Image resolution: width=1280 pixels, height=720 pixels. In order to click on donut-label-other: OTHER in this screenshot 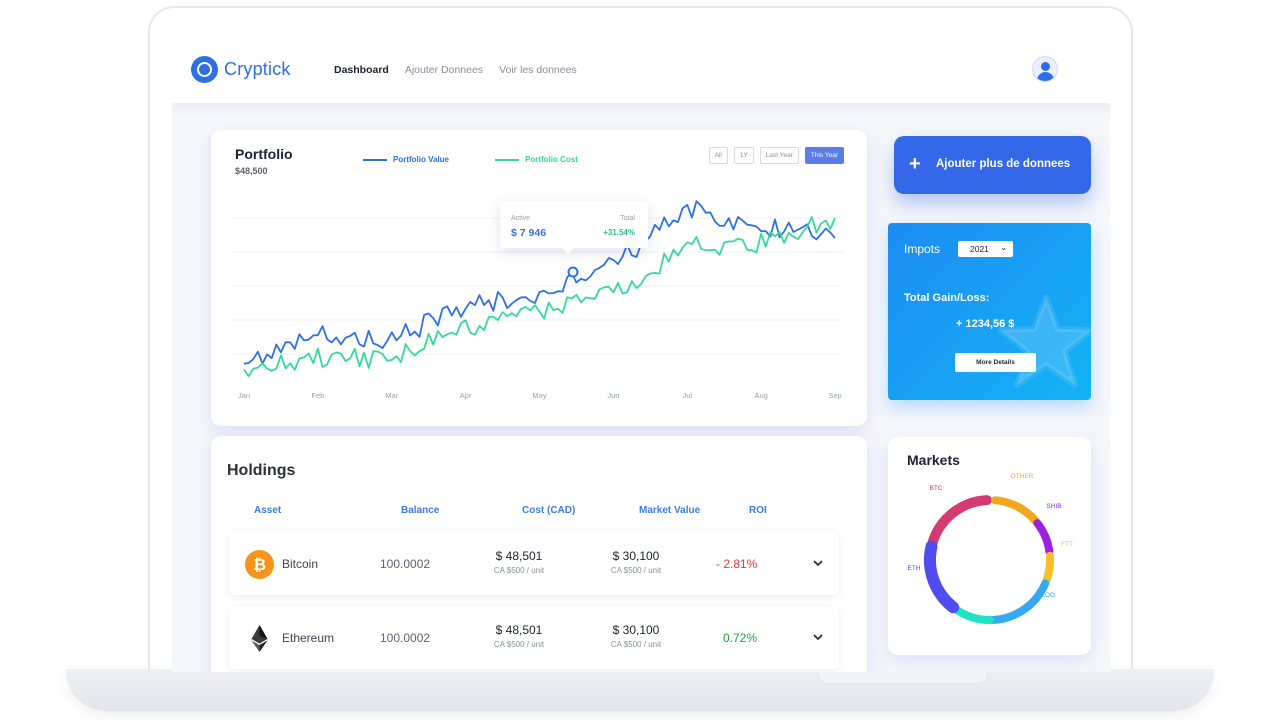, I will do `click(1022, 476)`.